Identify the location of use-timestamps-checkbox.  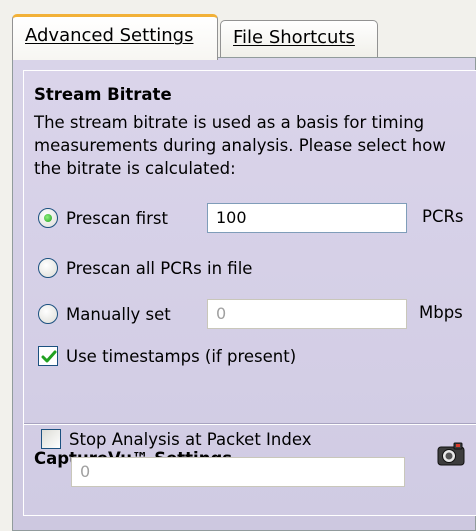
(48, 356).